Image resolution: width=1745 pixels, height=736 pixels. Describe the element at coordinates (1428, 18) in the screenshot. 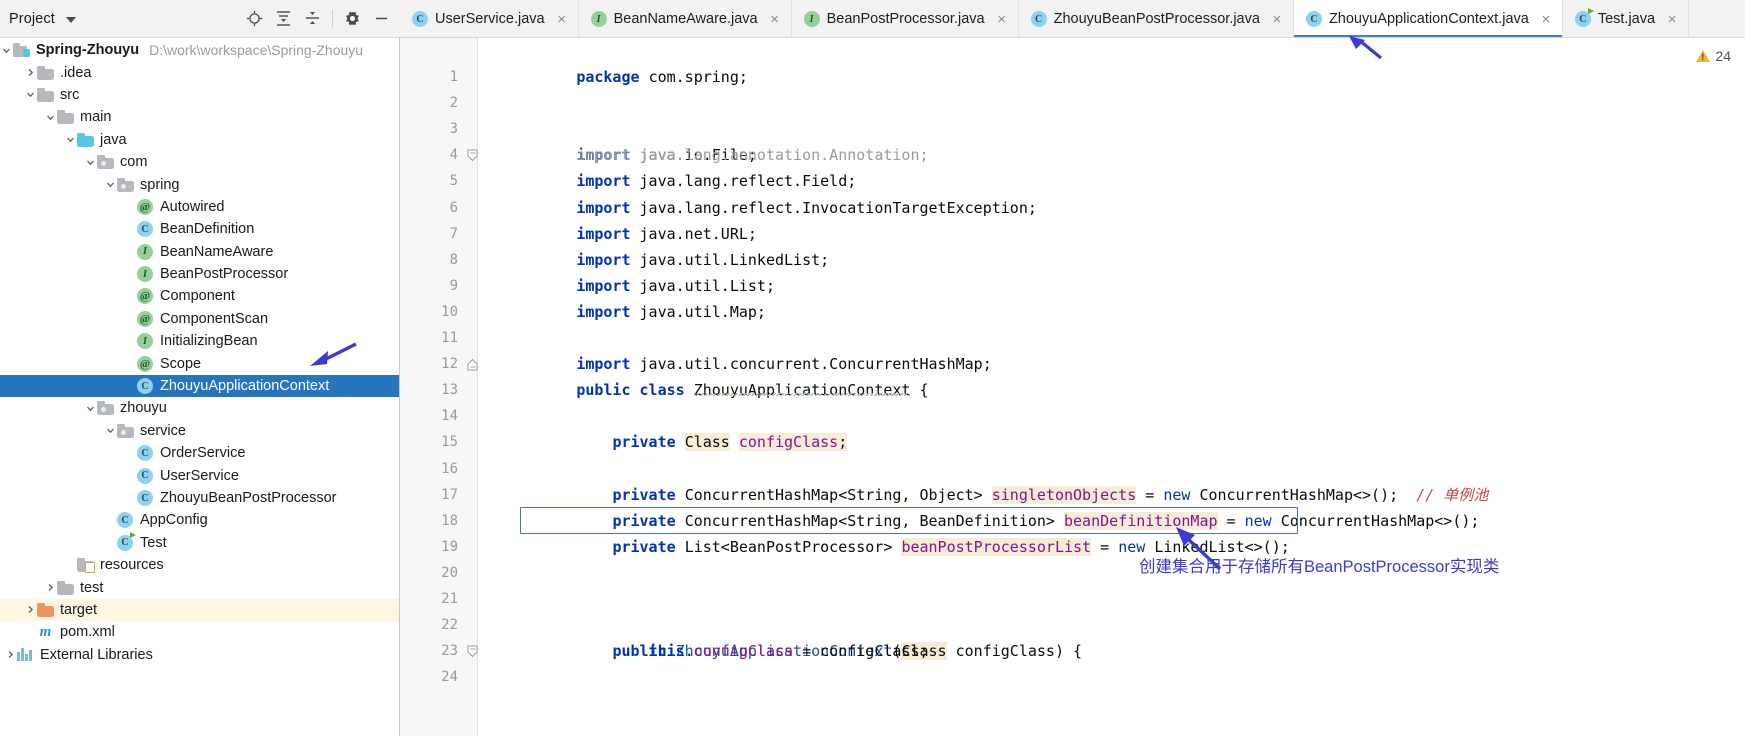

I see `editor-tab: C ZhouyuApplicationContext.java ×` at that location.